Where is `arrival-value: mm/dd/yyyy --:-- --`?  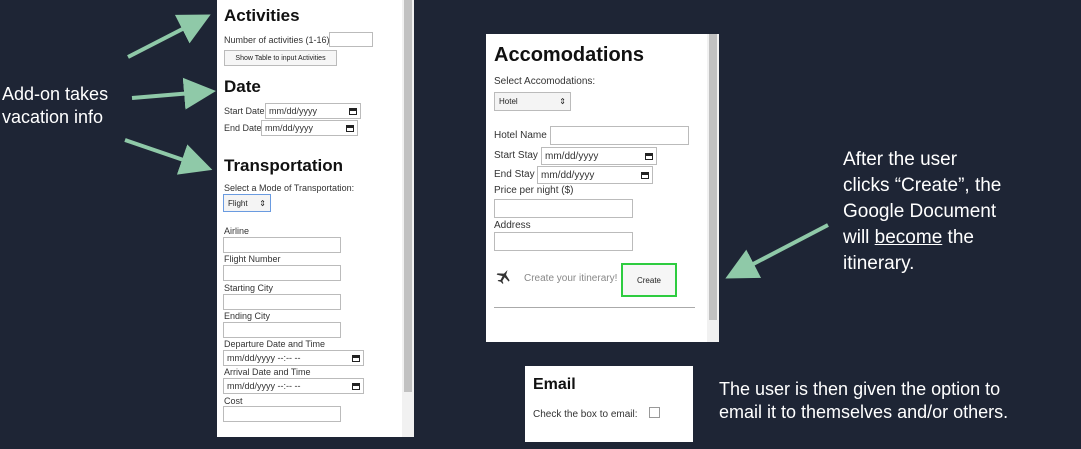
arrival-value: mm/dd/yyyy --:-- -- is located at coordinates (264, 386).